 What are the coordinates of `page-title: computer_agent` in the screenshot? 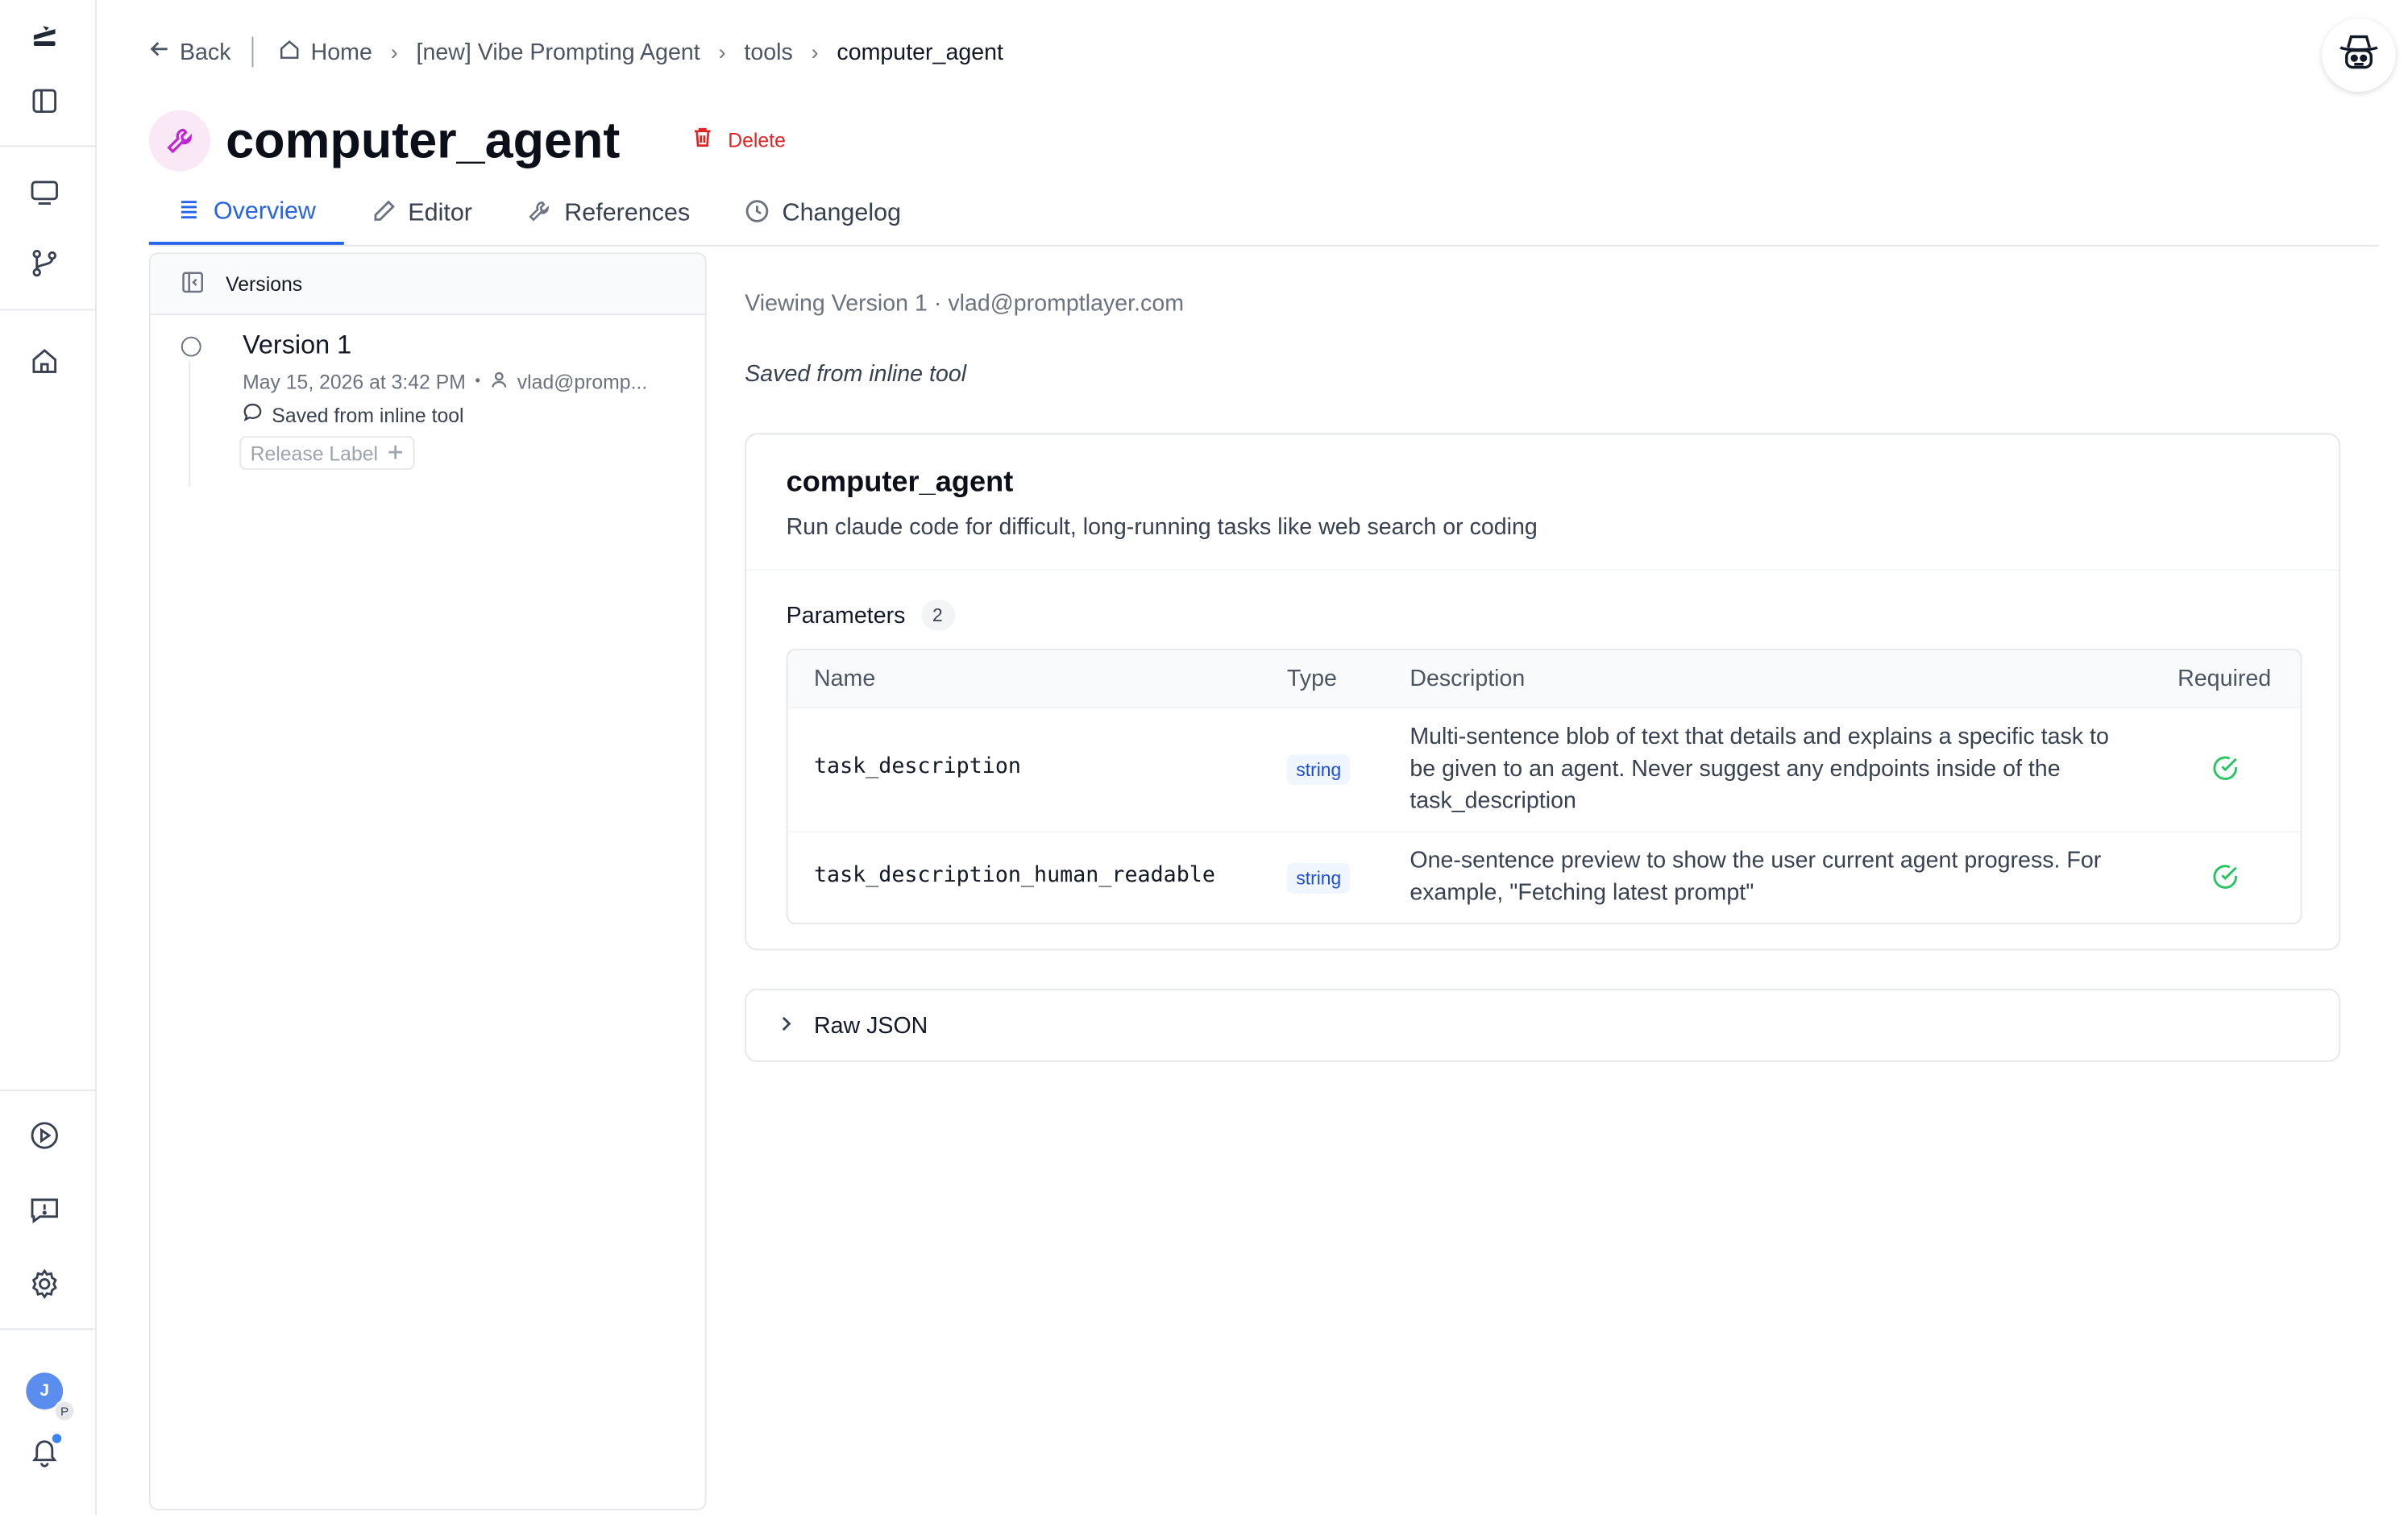 It's located at (424, 139).